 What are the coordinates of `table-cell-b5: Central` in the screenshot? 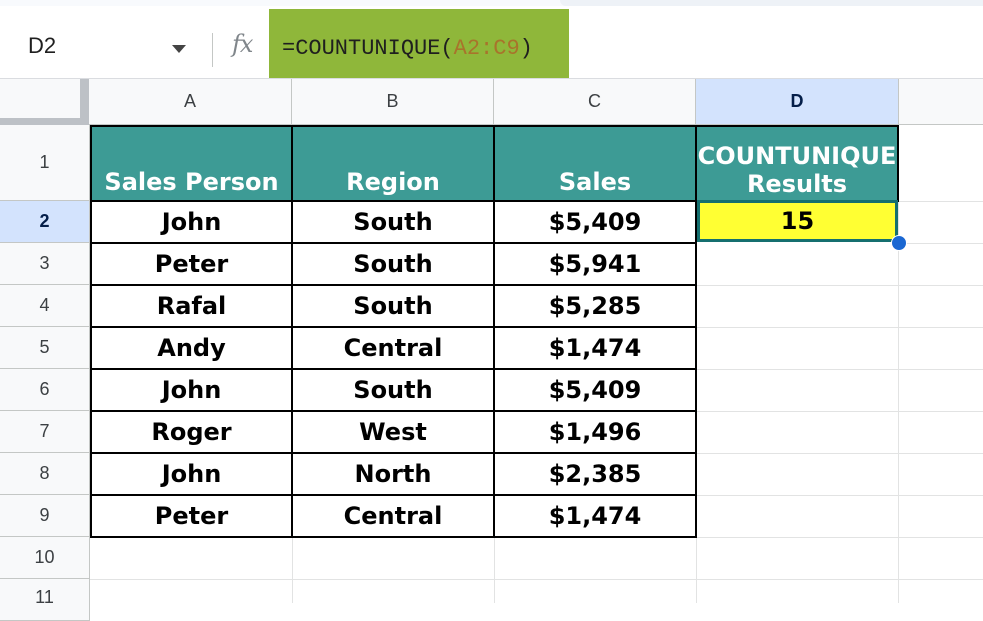 It's located at (394, 349).